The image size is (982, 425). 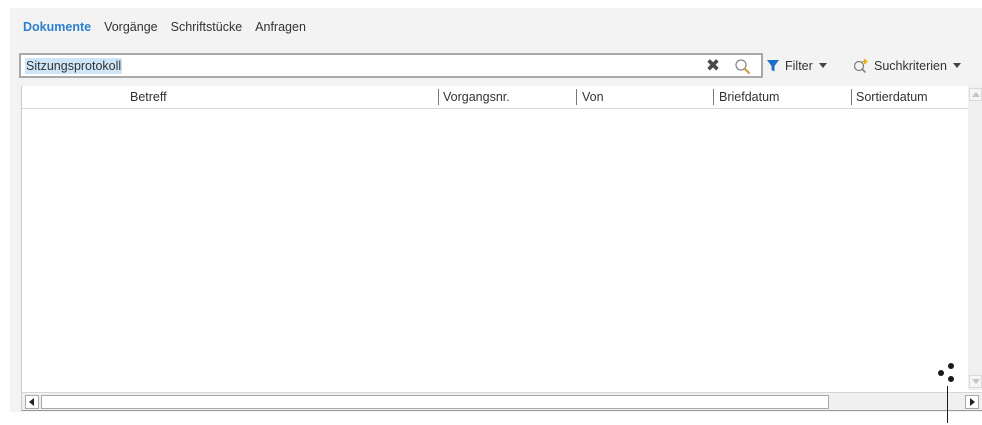 I want to click on search-input: Sitzungsprotokoll ✖, so click(x=391, y=65).